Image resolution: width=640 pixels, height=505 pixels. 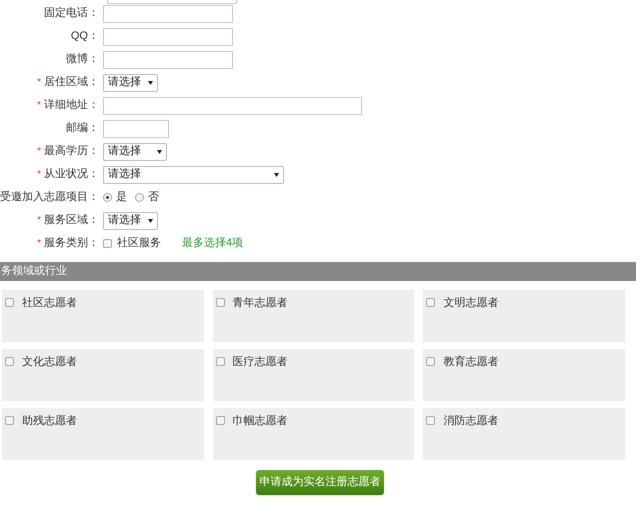 I want to click on field-label: 服务区域：, so click(x=71, y=220).